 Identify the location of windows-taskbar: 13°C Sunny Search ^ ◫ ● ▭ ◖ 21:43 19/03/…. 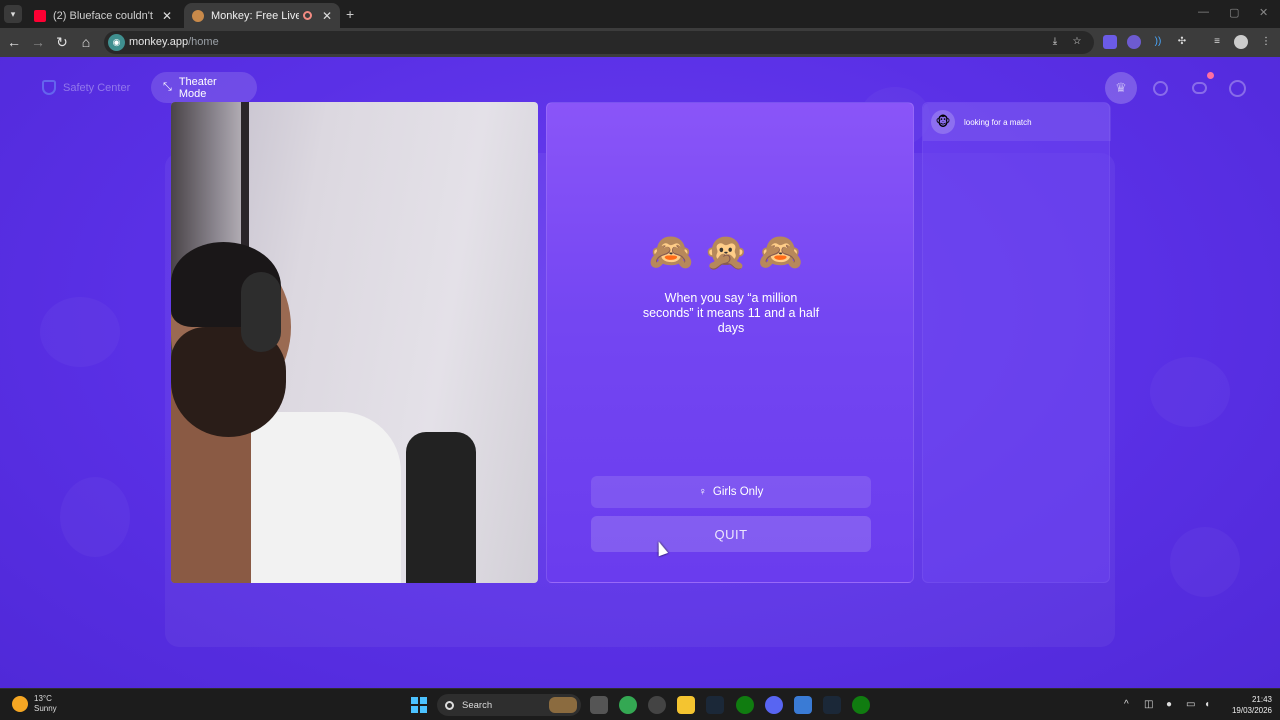
(640, 704).